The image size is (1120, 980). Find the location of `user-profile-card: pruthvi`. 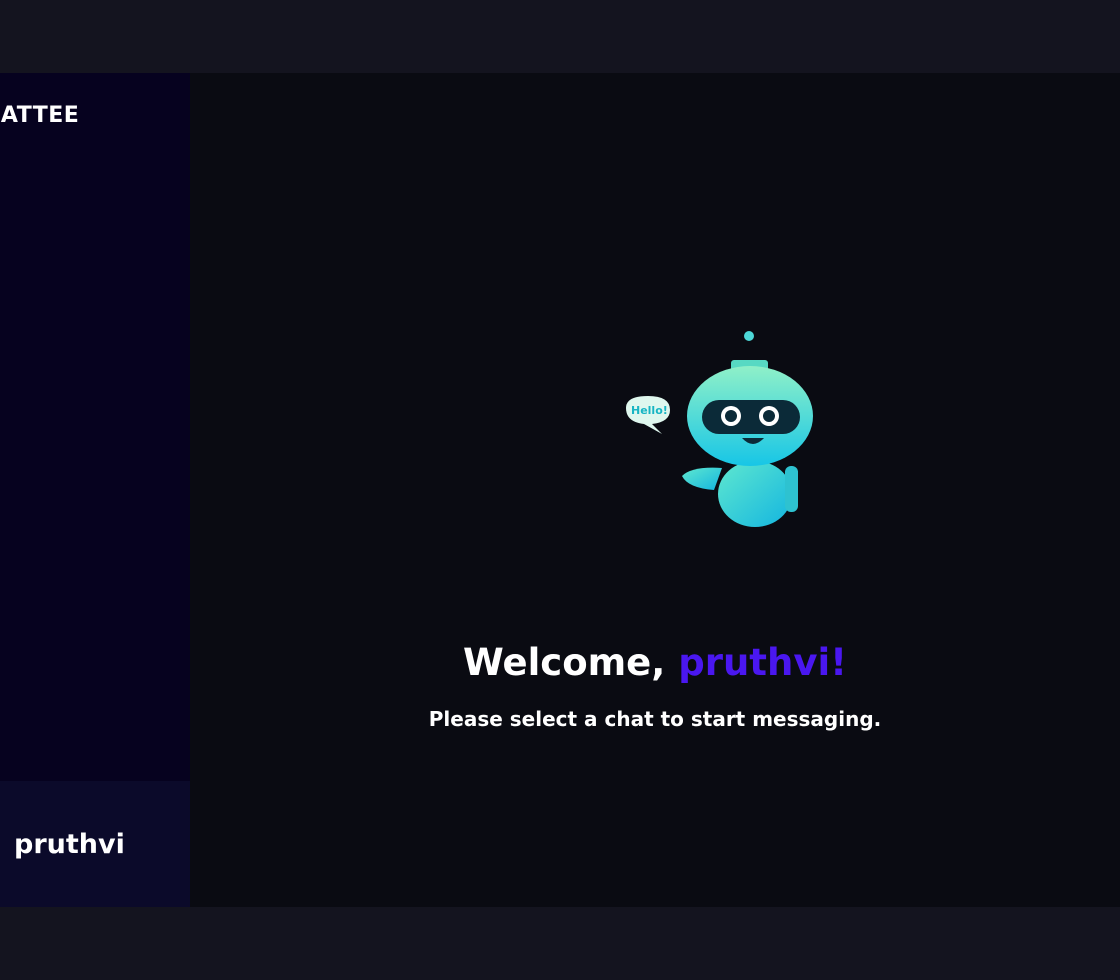

user-profile-card: pruthvi is located at coordinates (95, 844).